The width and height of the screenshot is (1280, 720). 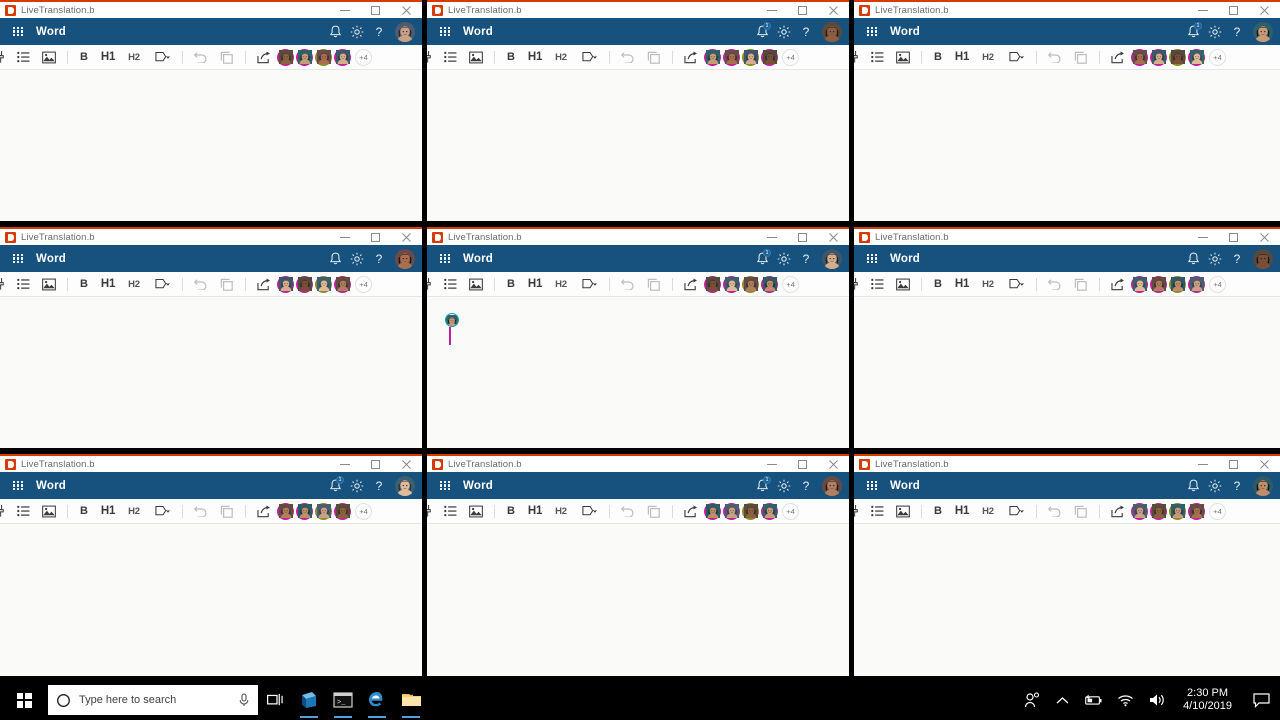 I want to click on battery-icon, so click(x=1093, y=700).